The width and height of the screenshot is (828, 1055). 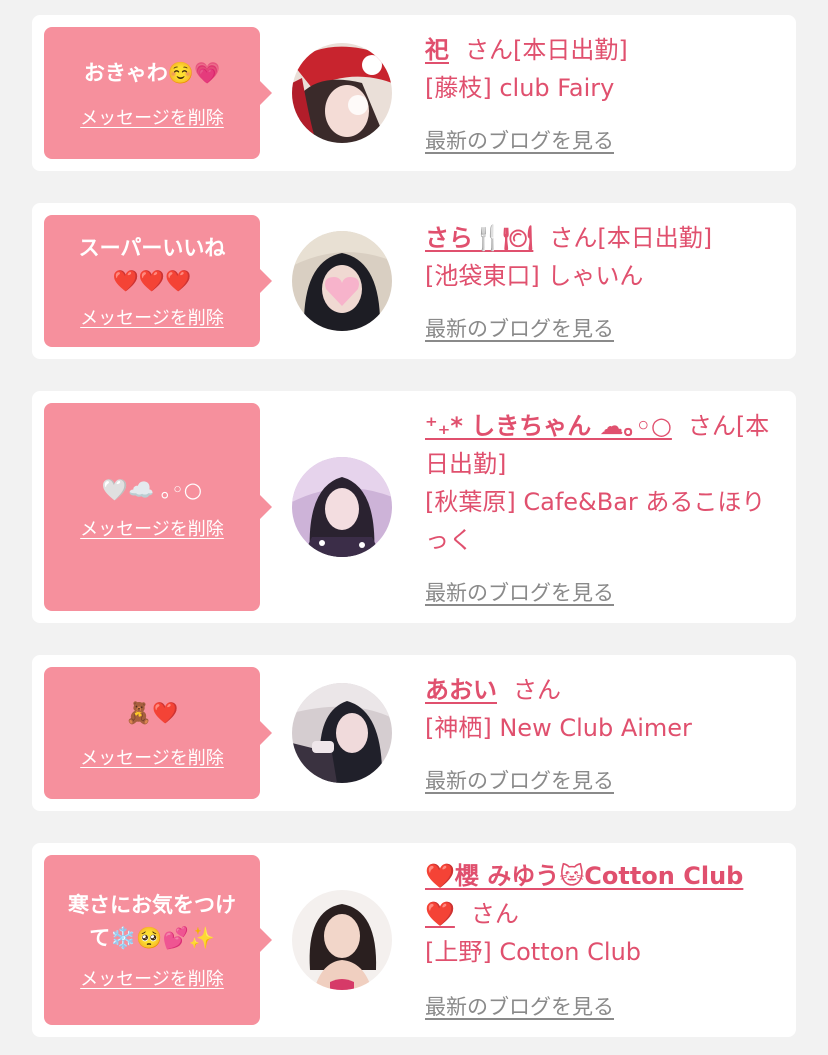 What do you see at coordinates (602, 709) in the screenshot?
I see `cast-info: あおい さん [神栖] New Club Aimer` at bounding box center [602, 709].